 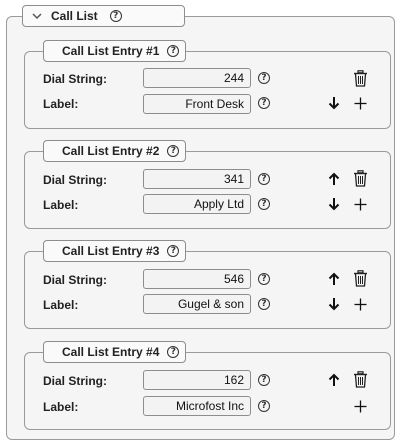 I want to click on entry-1-header: Call List Entry #1 ?, so click(x=114, y=51).